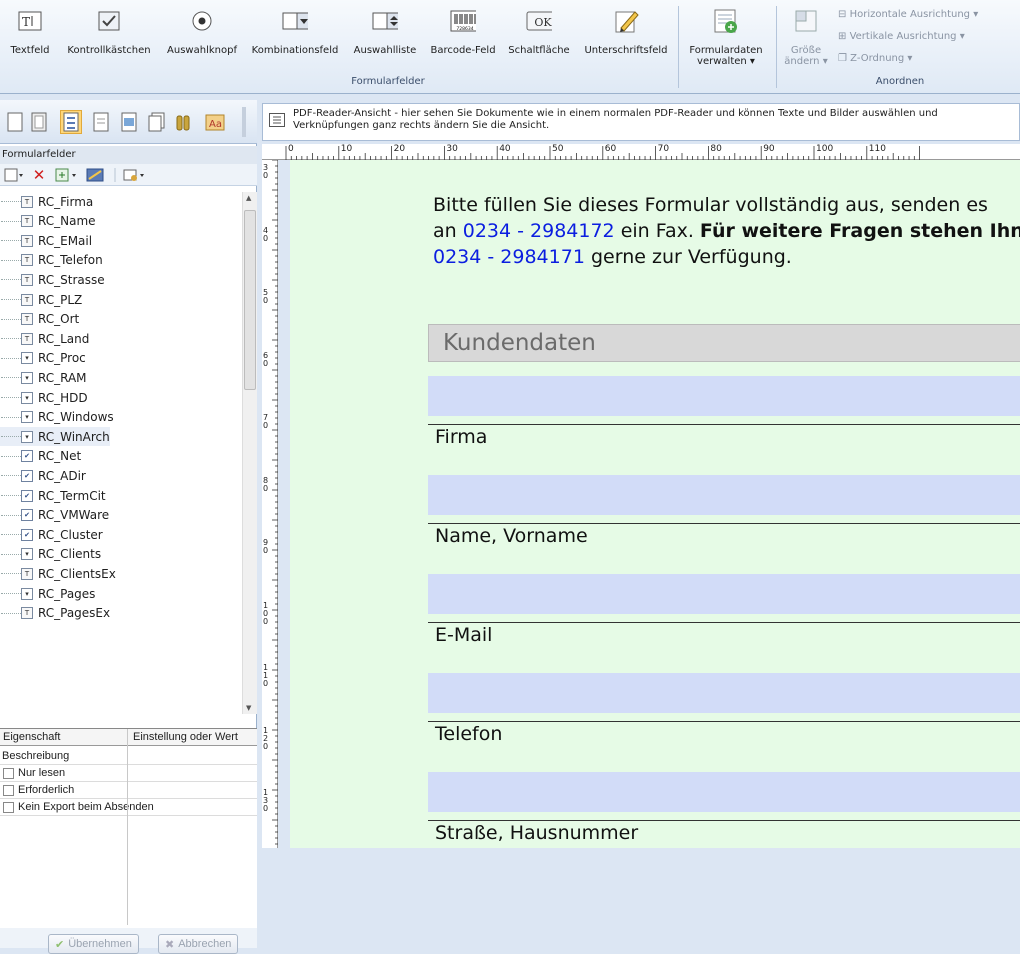 This screenshot has height=954, width=1020. What do you see at coordinates (8, 790) in the screenshot?
I see `required-checkbox` at bounding box center [8, 790].